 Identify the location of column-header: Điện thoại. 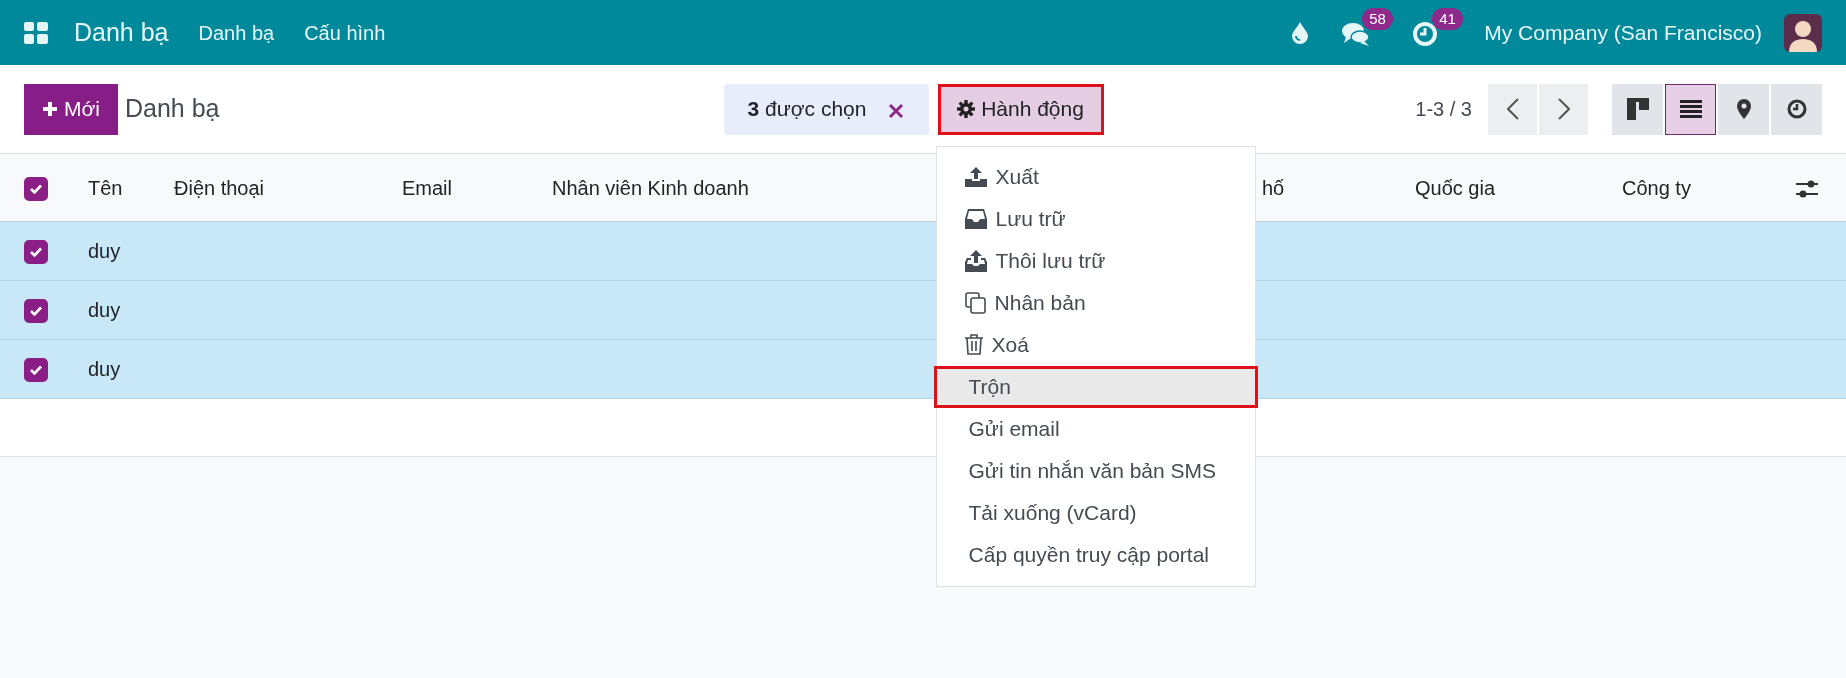
(219, 187).